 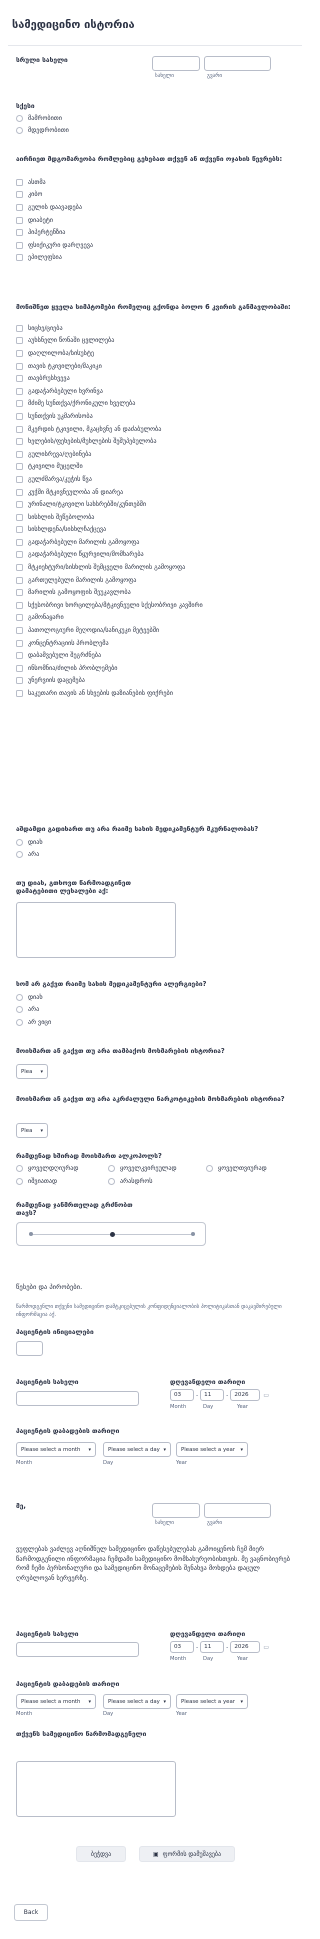 What do you see at coordinates (161, 555) in the screenshot?
I see `symptom-option: გადაჭარბებული წყურვილი/მომხარება` at bounding box center [161, 555].